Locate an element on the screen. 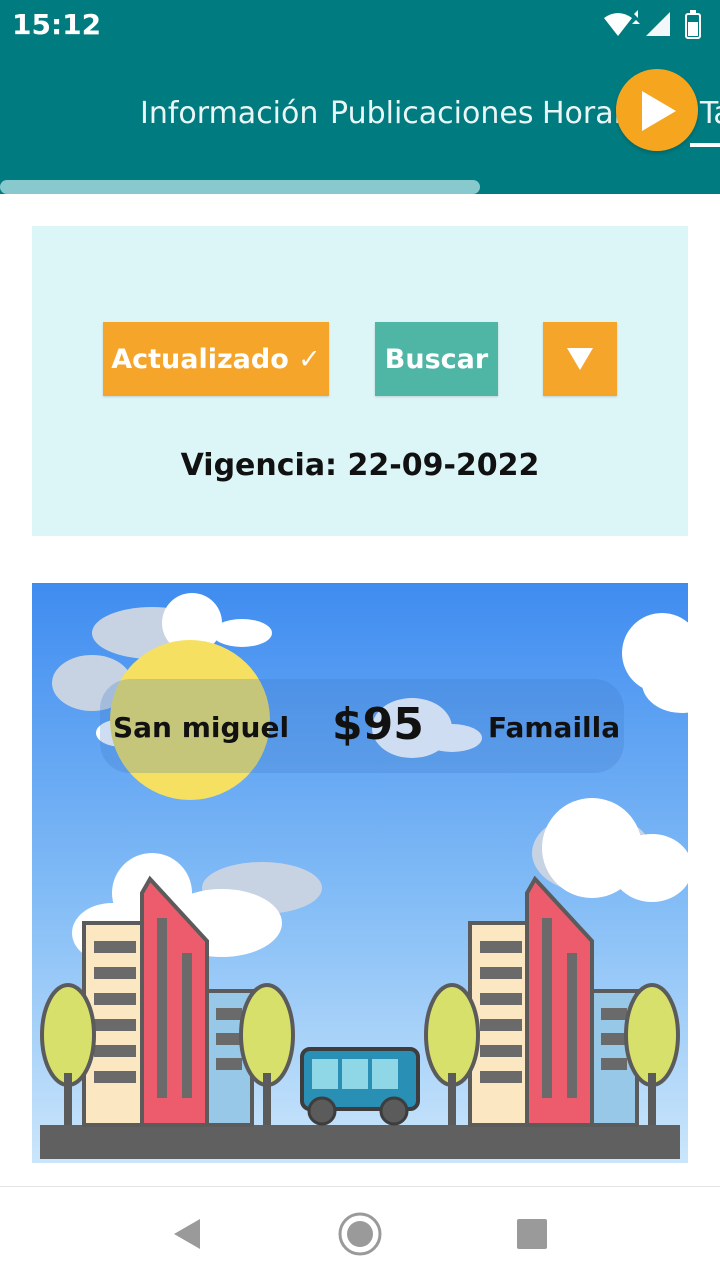 This screenshot has height=1280, width=720. recents-button is located at coordinates (532, 1234).